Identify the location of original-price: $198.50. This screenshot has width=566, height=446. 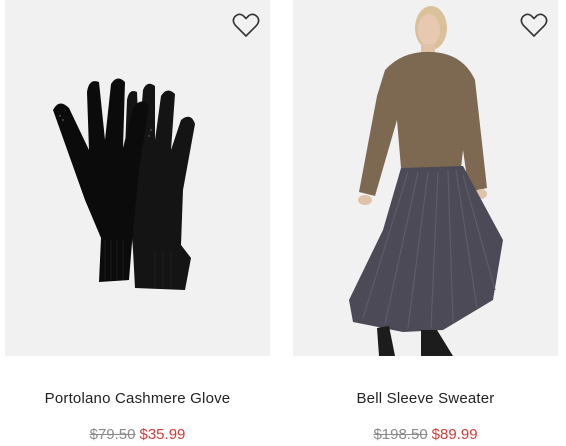
(400, 434).